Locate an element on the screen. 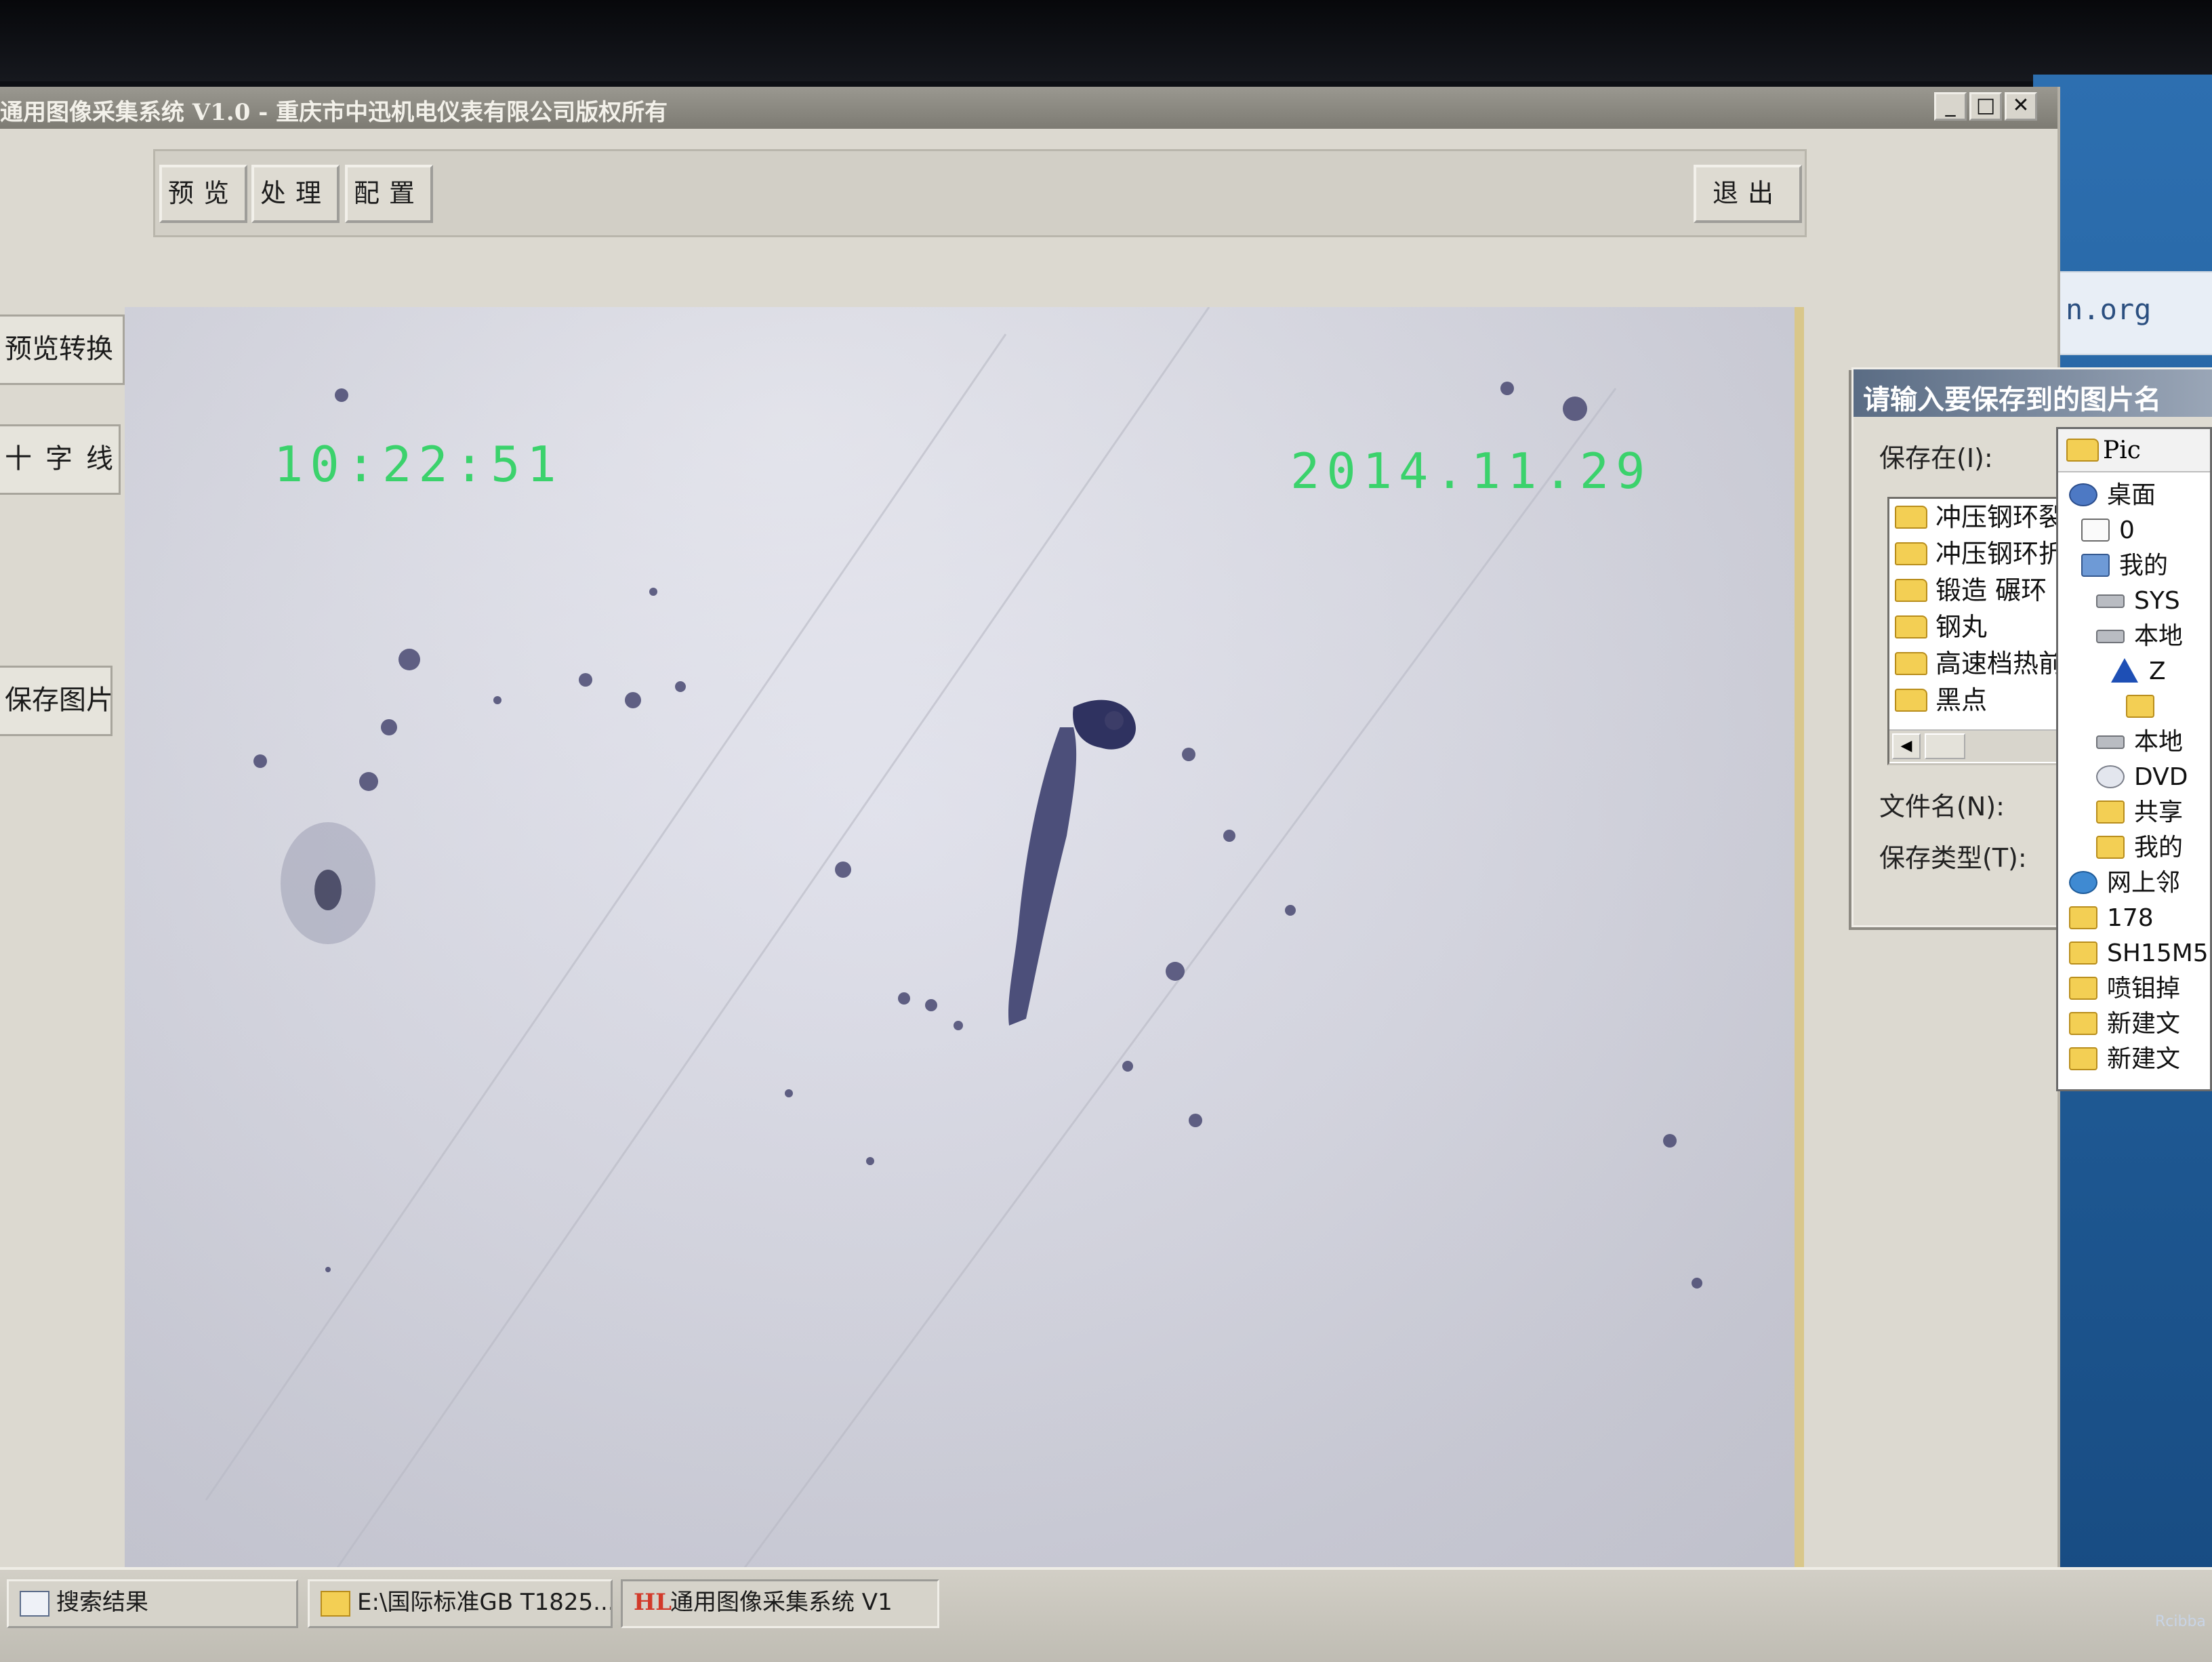 The height and width of the screenshot is (1662, 2212). window-title: 通用图像采集系统 V1.0 - 重庆市中迅机电仪表有限公司版权所有 is located at coordinates (334, 113).